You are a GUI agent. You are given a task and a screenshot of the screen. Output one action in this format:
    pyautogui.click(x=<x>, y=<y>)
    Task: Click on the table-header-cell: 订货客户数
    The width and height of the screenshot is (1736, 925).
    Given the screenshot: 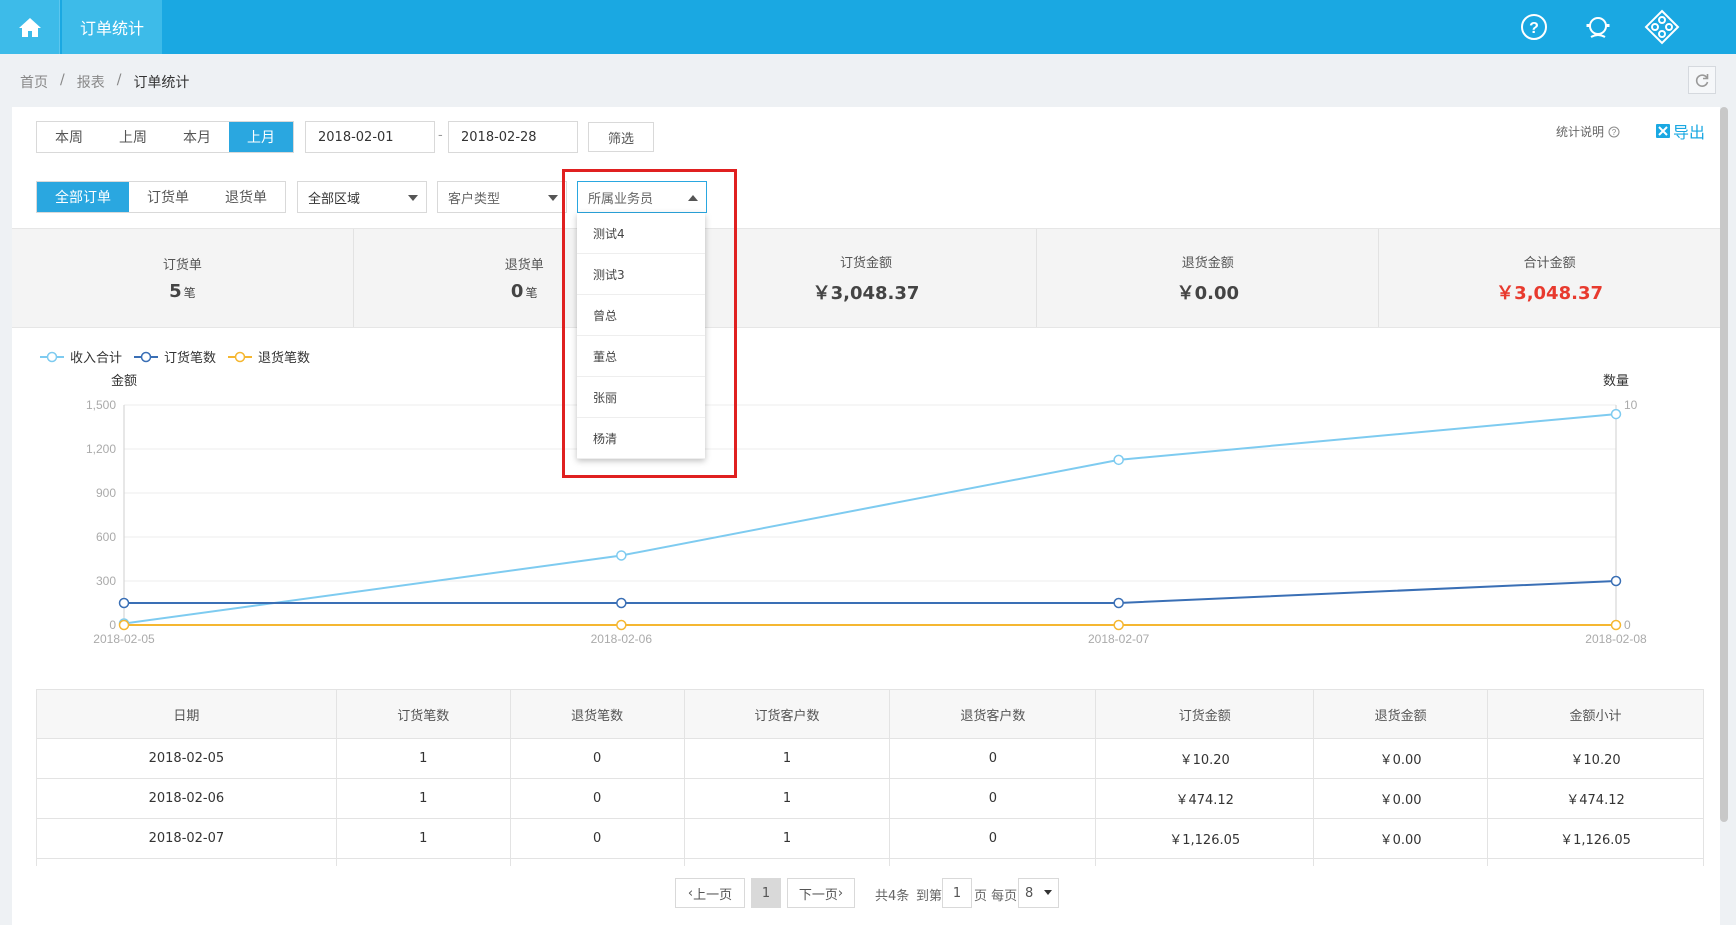 What is the action you would take?
    pyautogui.click(x=787, y=714)
    